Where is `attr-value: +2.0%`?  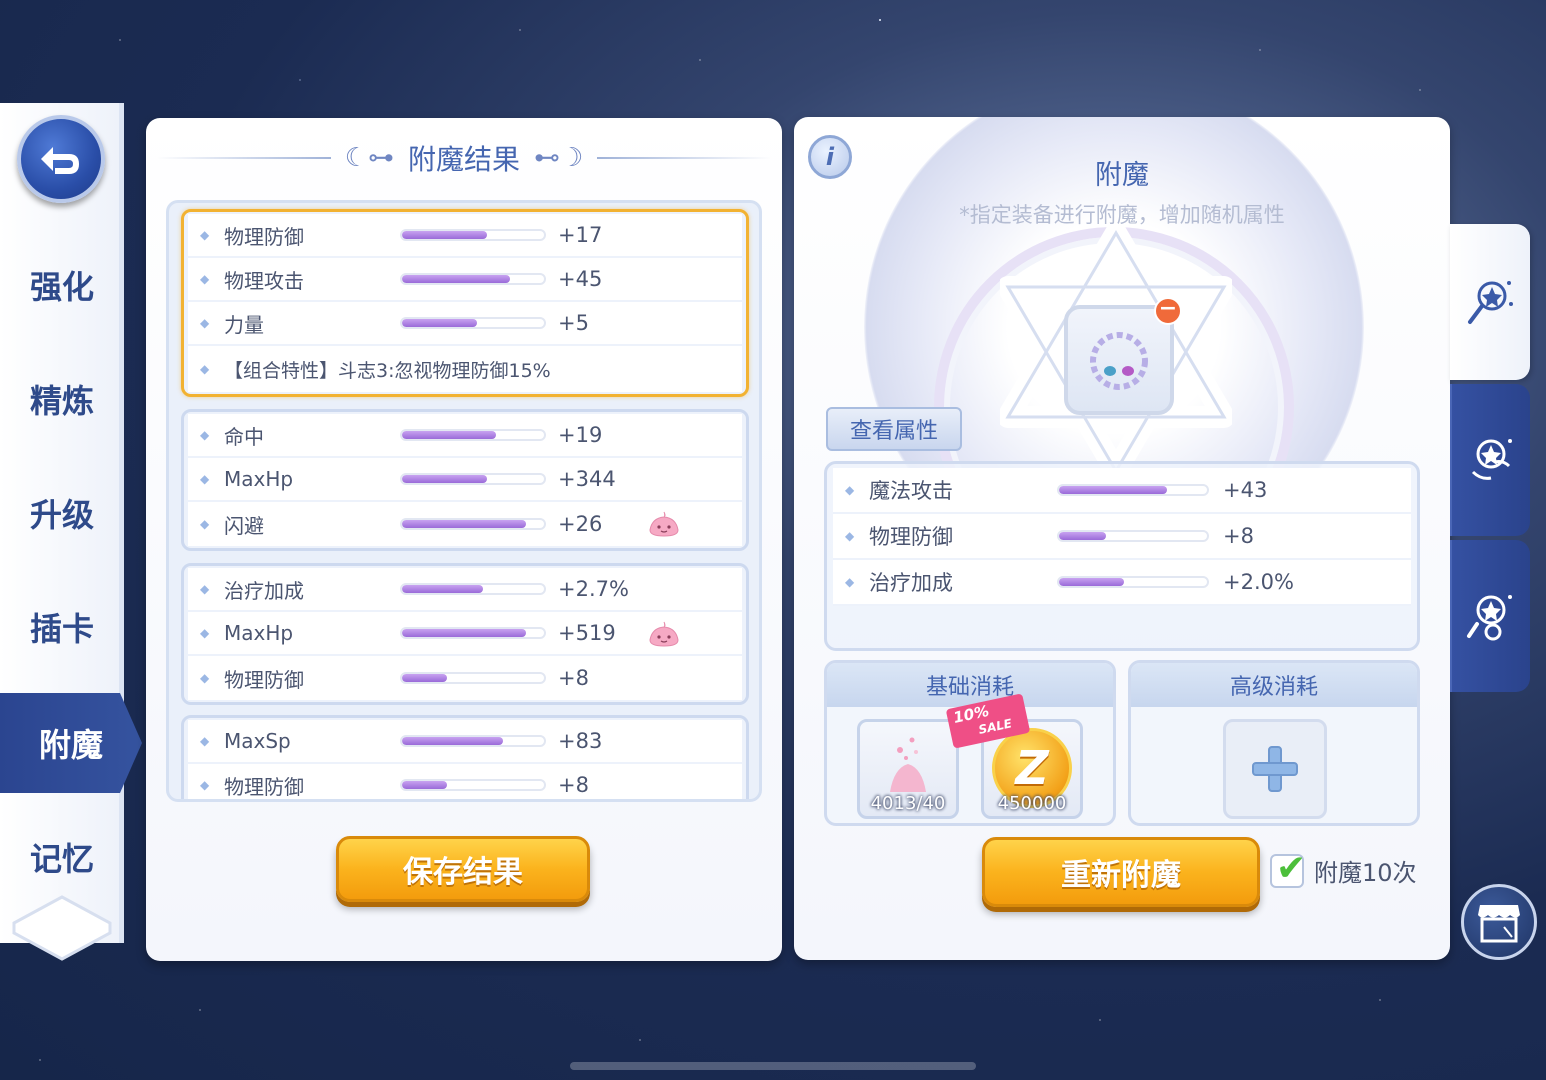
attr-value: +2.0% is located at coordinates (1258, 582).